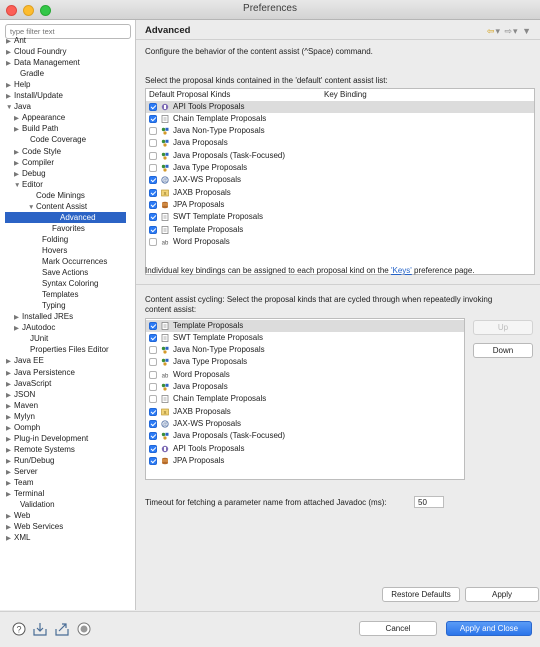 Image resolution: width=540 pixels, height=647 pixels. What do you see at coordinates (498, 31) in the screenshot?
I see `back-menu-chevron-icon: ▾` at bounding box center [498, 31].